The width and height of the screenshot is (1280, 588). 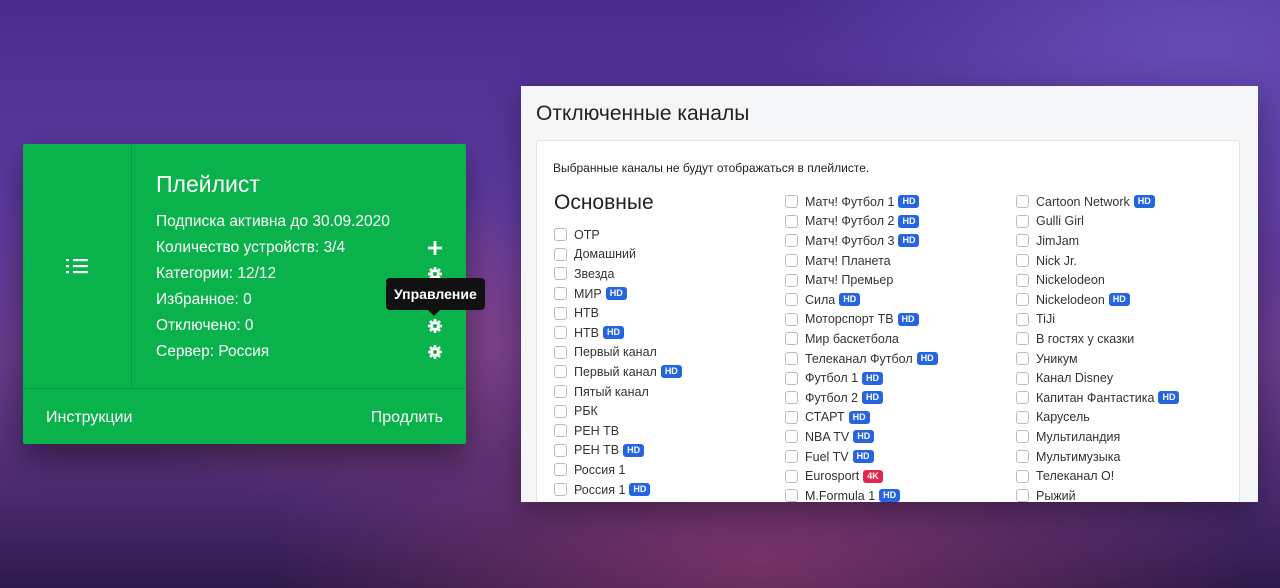 What do you see at coordinates (435, 248) in the screenshot?
I see `plus-icon` at bounding box center [435, 248].